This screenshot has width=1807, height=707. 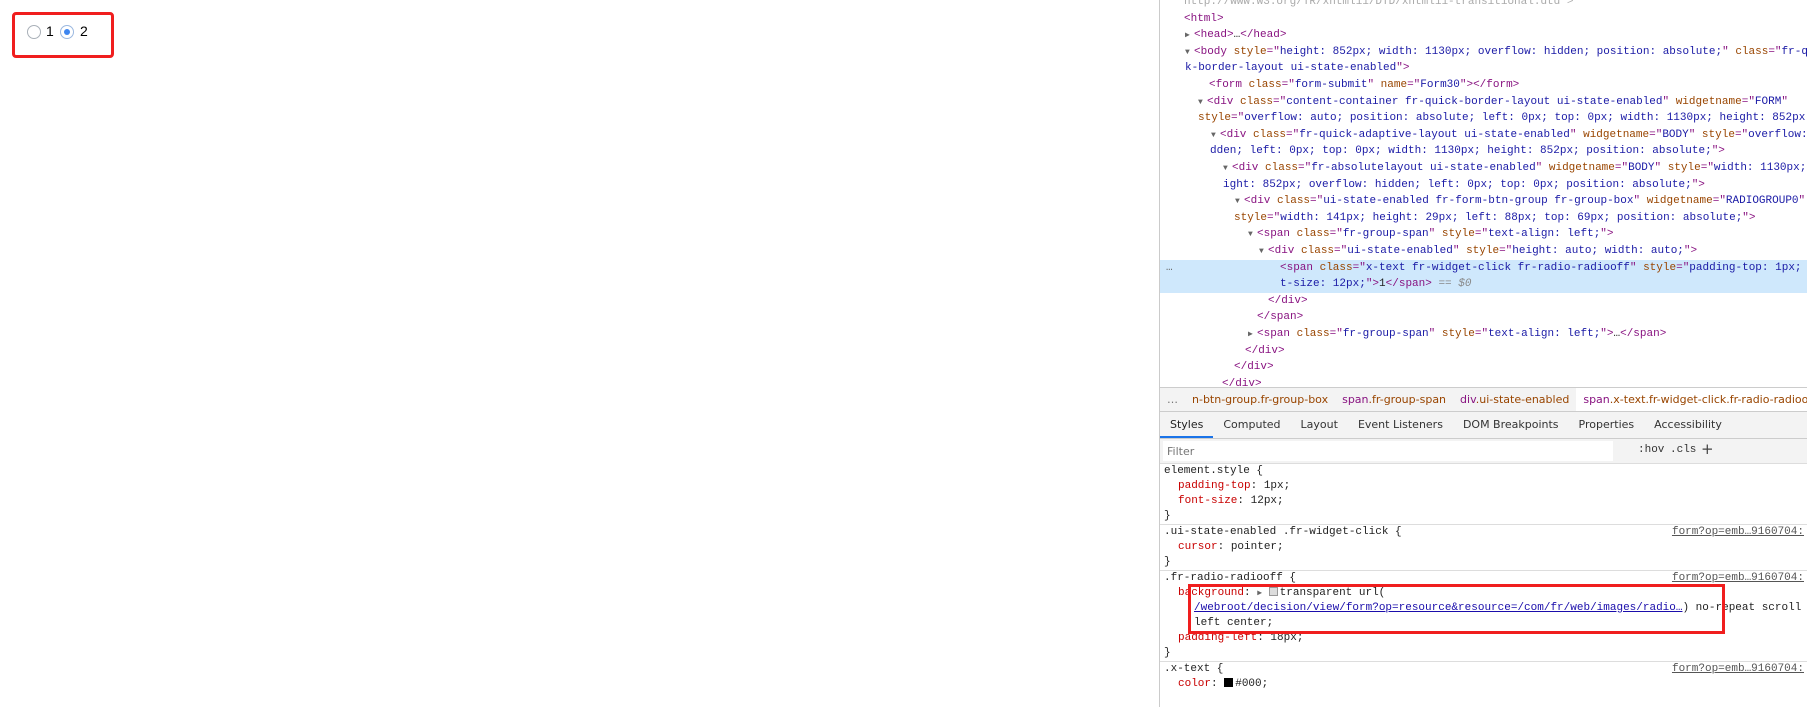 I want to click on dom-token-val: text-align: left;, so click(x=1544, y=234).